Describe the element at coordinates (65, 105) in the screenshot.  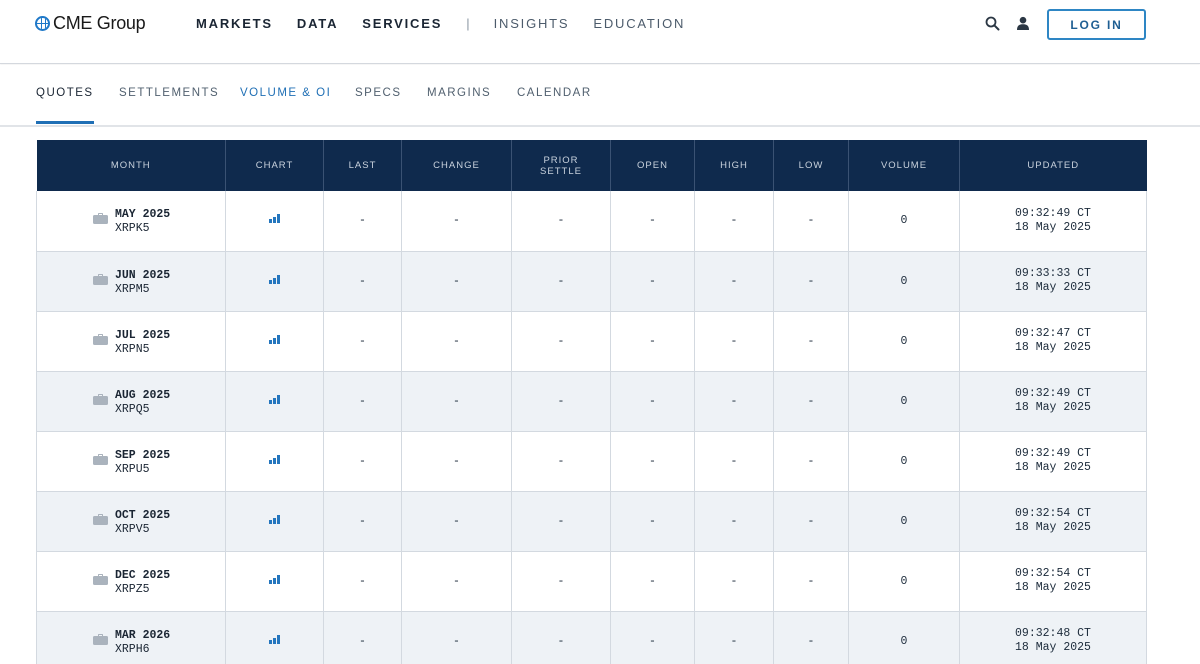
I see `tab-quotes: QUOTES` at that location.